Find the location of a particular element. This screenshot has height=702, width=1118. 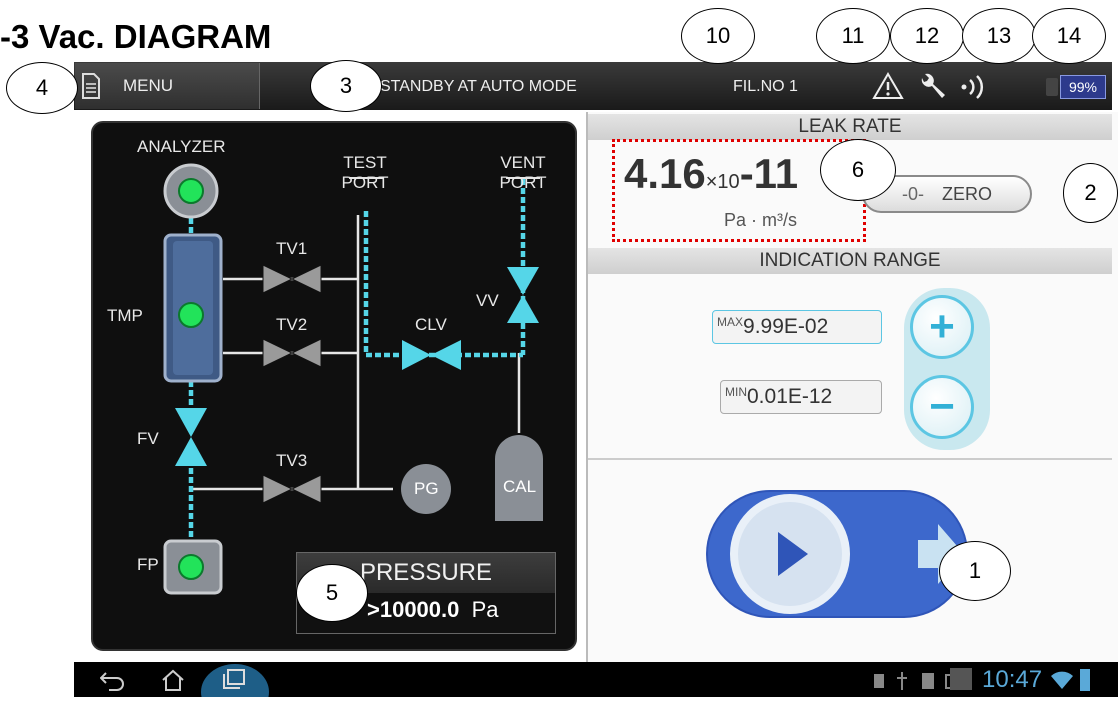

label-pg: PG is located at coordinates (426, 488).